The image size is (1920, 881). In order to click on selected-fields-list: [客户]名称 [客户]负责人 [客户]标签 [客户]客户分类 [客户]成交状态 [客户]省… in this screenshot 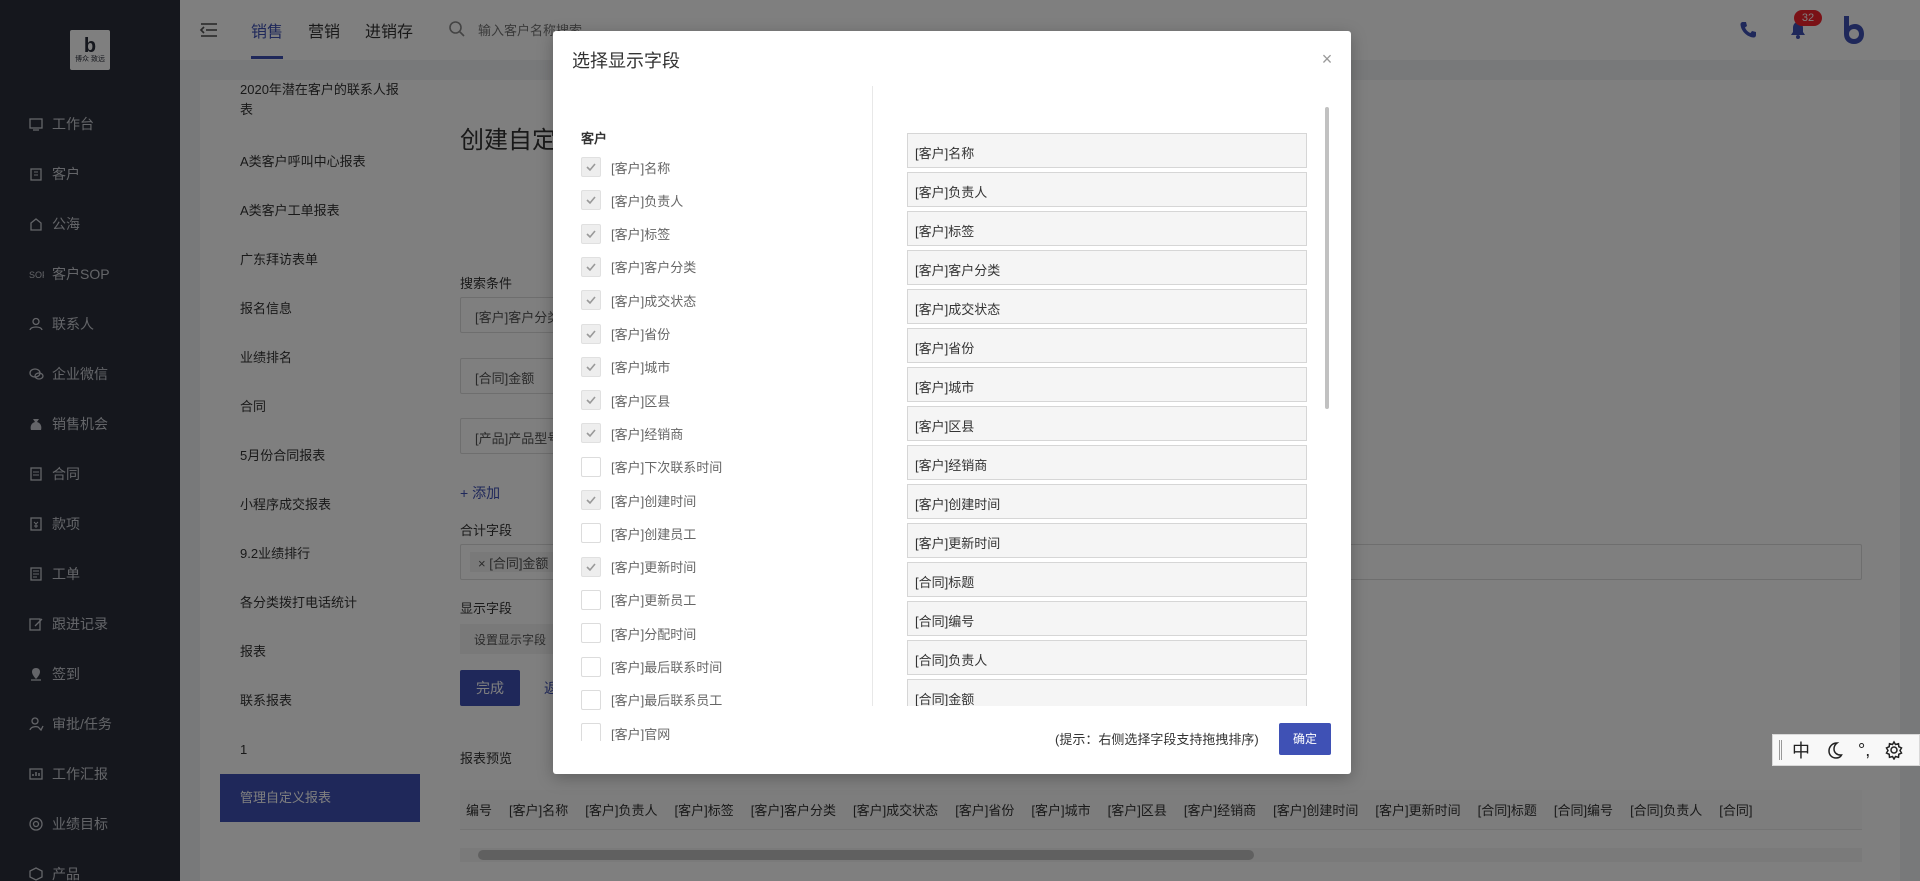, I will do `click(1107, 396)`.